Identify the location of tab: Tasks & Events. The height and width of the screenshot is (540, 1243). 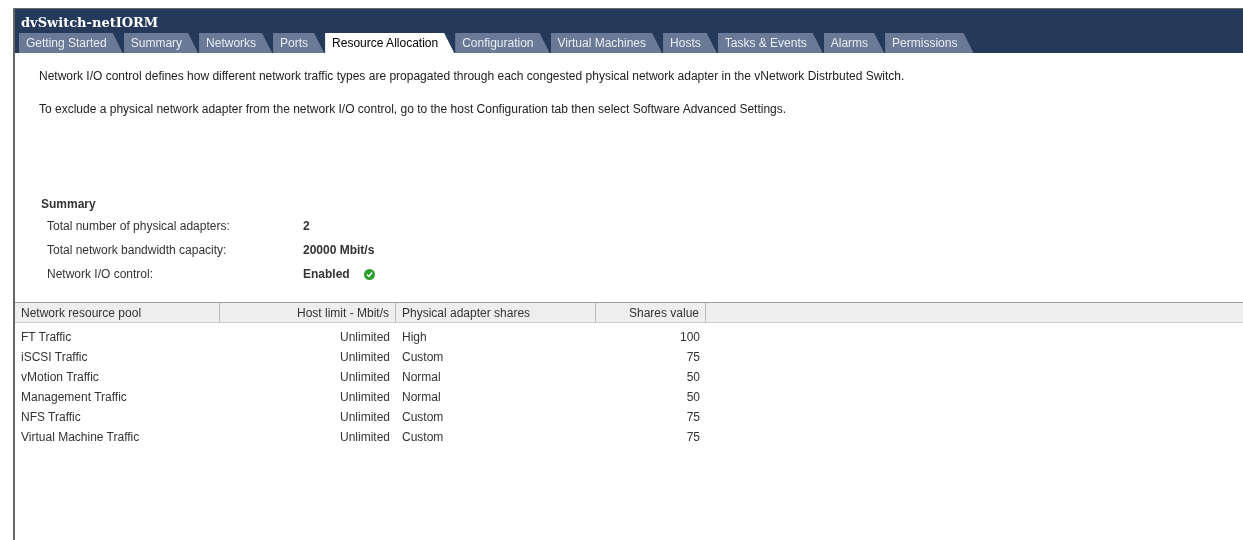
(770, 43).